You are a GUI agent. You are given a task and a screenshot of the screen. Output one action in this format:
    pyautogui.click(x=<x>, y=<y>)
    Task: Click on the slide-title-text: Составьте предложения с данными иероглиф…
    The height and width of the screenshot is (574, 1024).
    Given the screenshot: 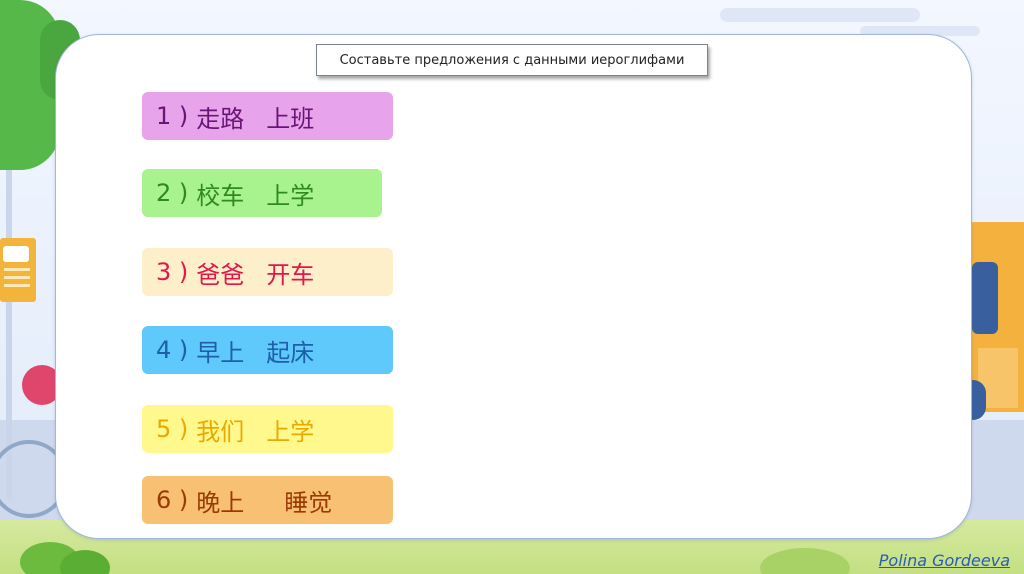 What is the action you would take?
    pyautogui.click(x=512, y=60)
    